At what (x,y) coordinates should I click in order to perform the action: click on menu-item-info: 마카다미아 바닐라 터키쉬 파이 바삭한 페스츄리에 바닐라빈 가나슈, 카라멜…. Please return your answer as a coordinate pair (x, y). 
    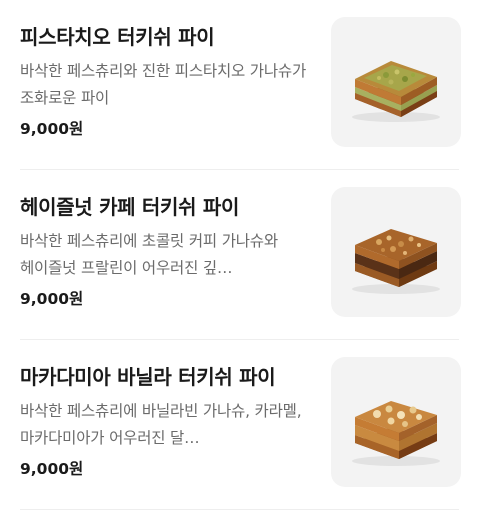
    Looking at the image, I should click on (168, 422).